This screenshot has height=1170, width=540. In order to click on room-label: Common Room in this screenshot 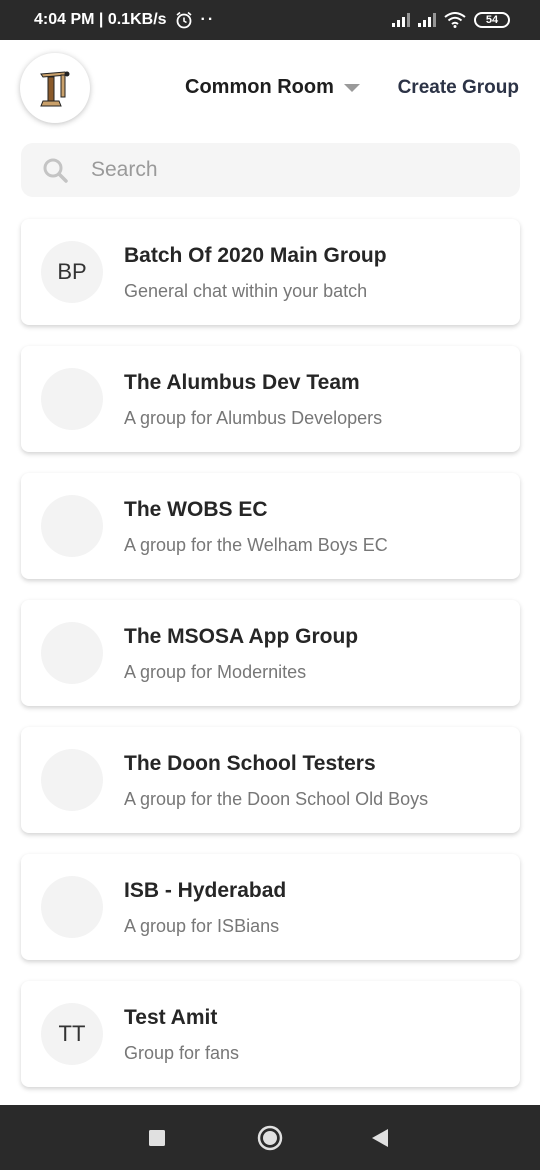, I will do `click(259, 87)`.